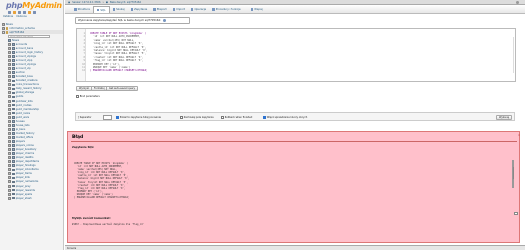 Image resolution: width=525 pixels, height=250 pixels. Describe the element at coordinates (101, 9) in the screenshot. I see `tab-sql: SQL` at that location.